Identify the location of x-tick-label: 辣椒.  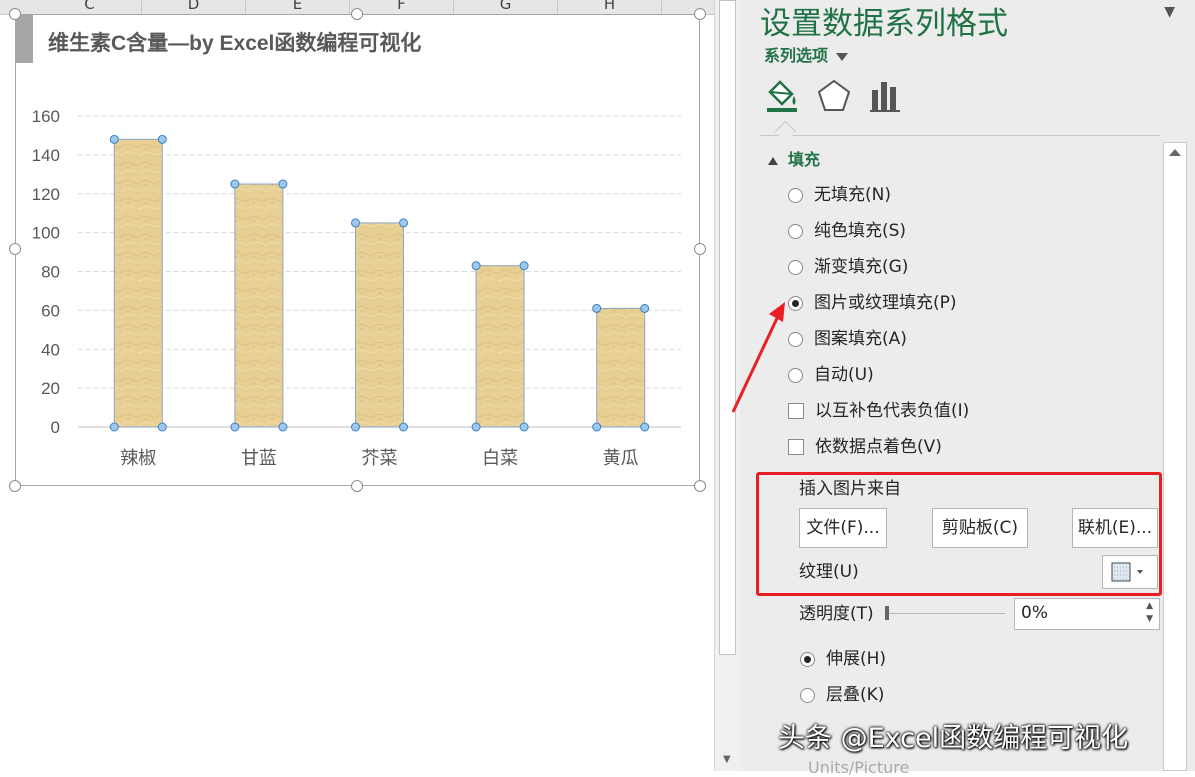
(138, 458).